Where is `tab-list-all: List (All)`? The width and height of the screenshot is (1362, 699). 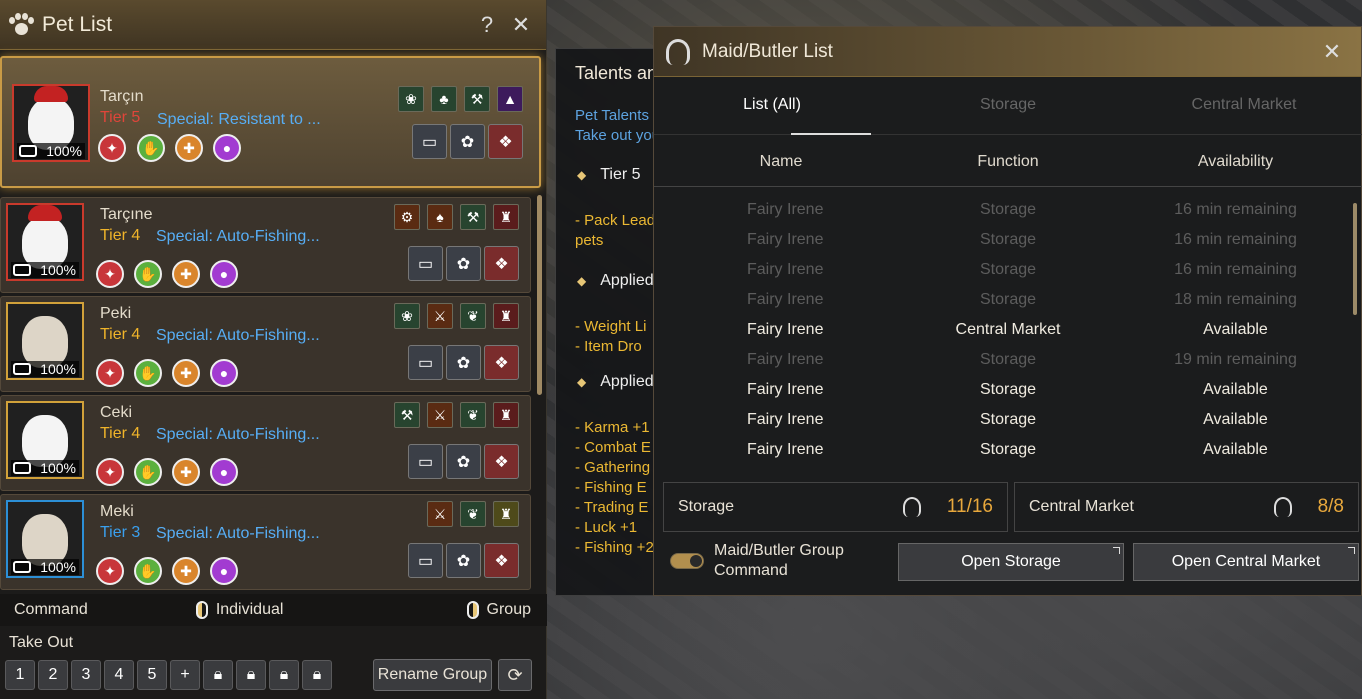
tab-list-all: List (All) is located at coordinates (772, 106).